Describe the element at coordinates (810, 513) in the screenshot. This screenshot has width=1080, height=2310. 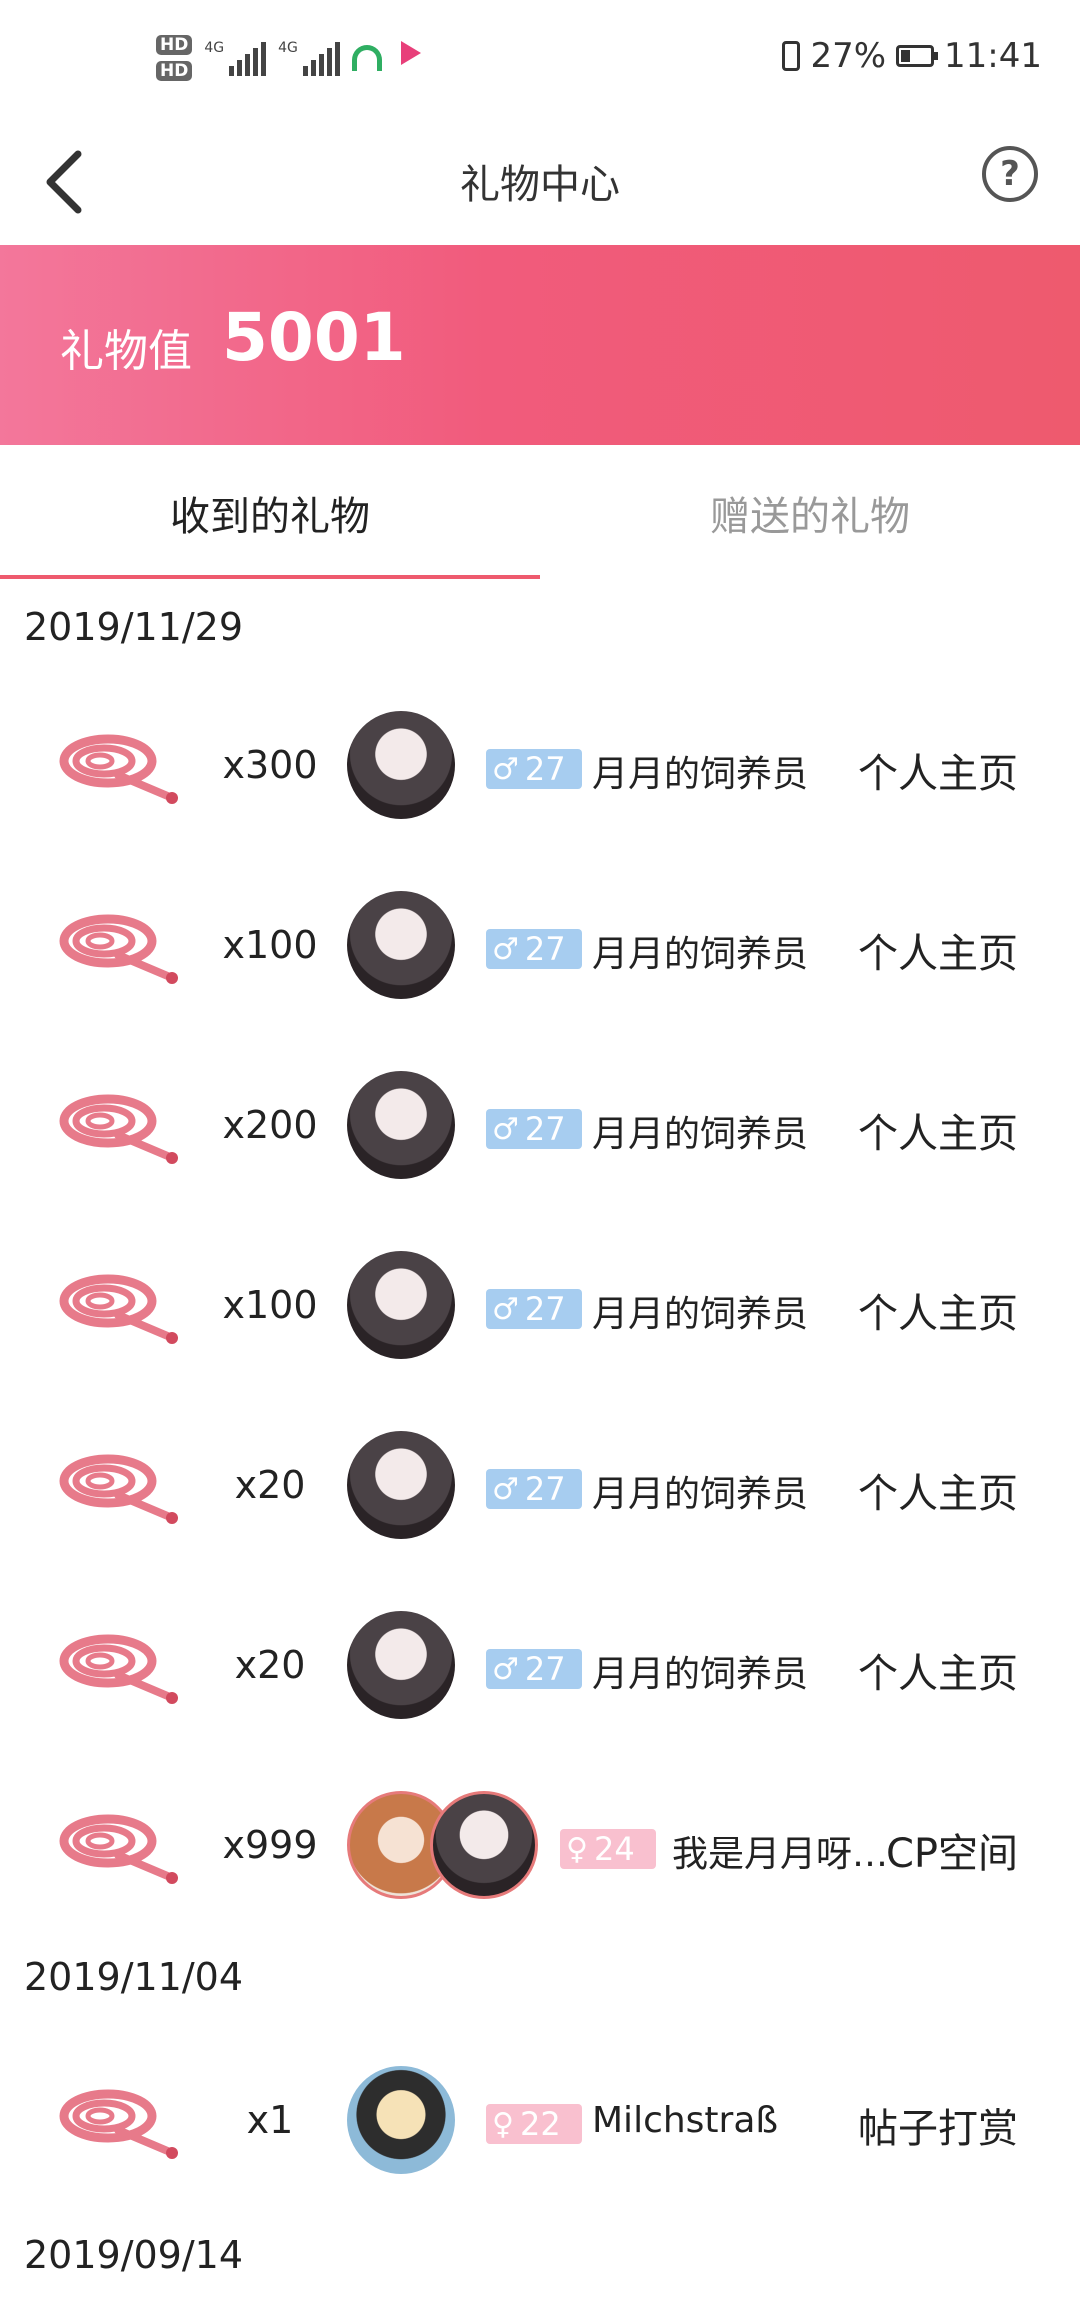
I see `tab-sent-gifts: 赠送的礼物` at that location.